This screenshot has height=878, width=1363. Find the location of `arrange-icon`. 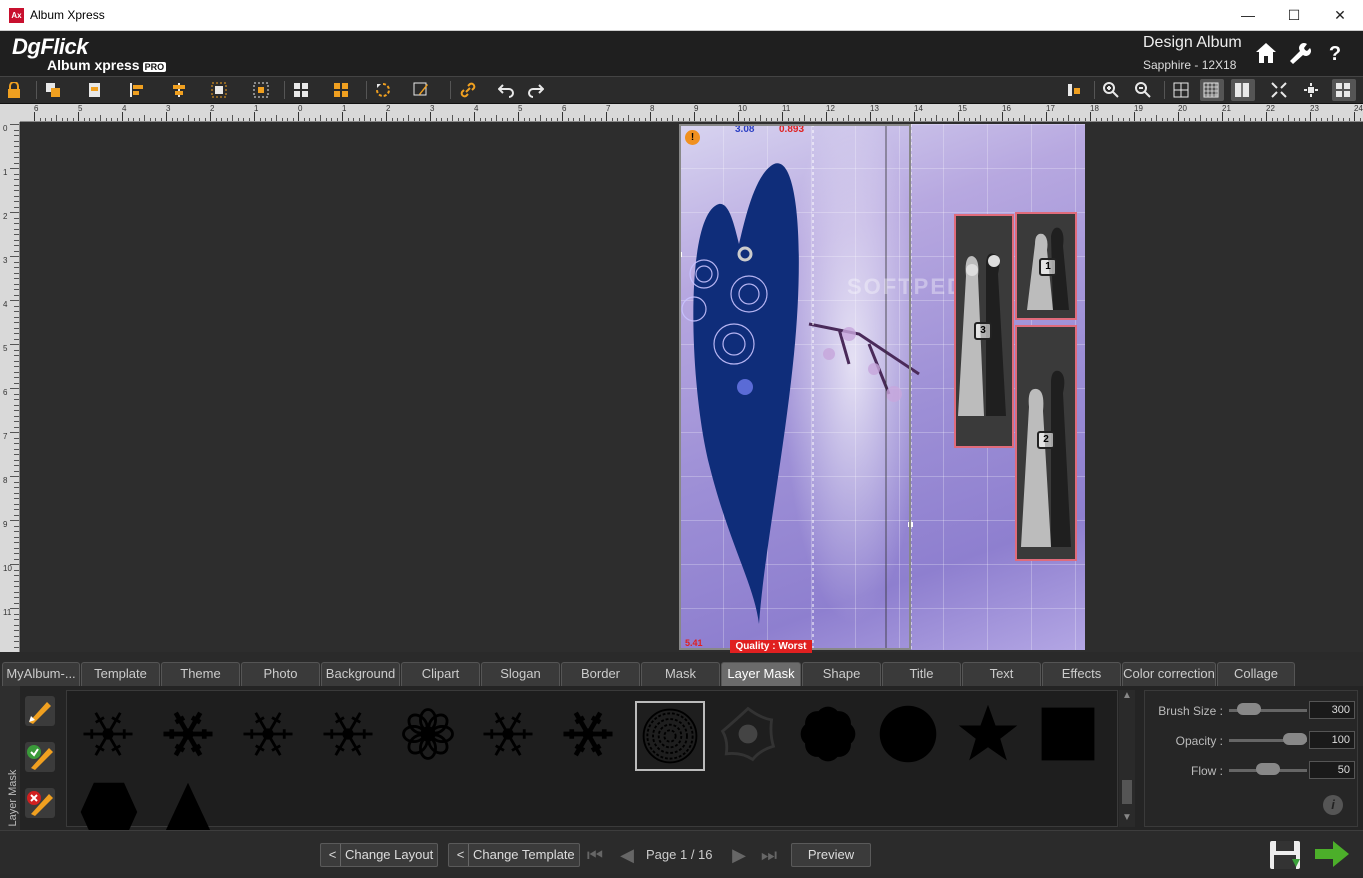

arrange-icon is located at coordinates (54, 90).